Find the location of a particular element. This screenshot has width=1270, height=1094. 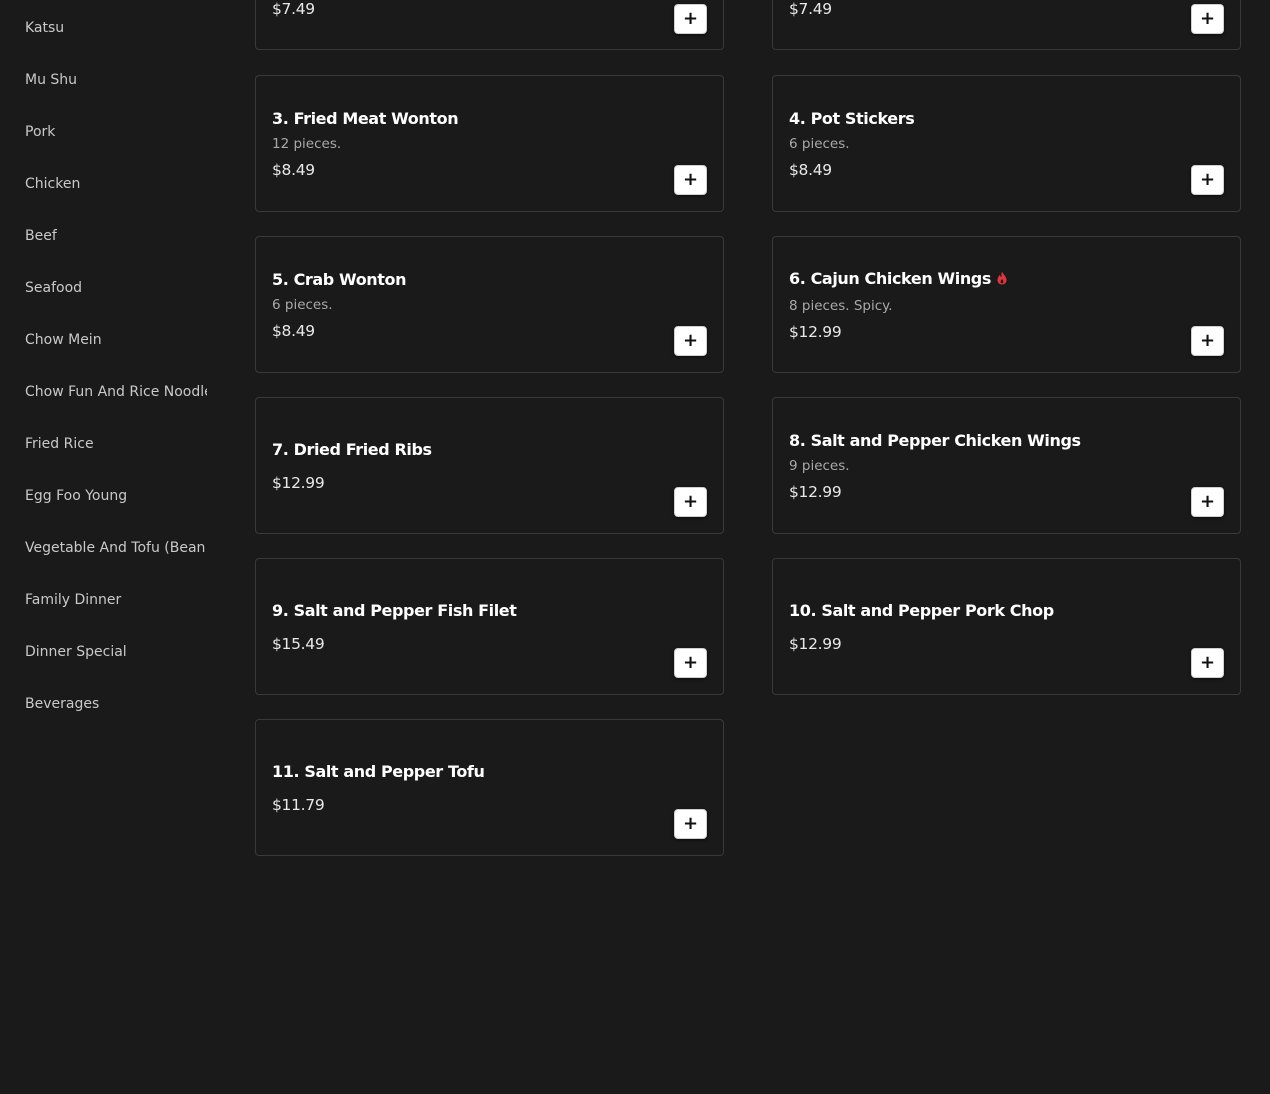

item-name: 11. Salt and Pepper Tofu is located at coordinates (378, 771).